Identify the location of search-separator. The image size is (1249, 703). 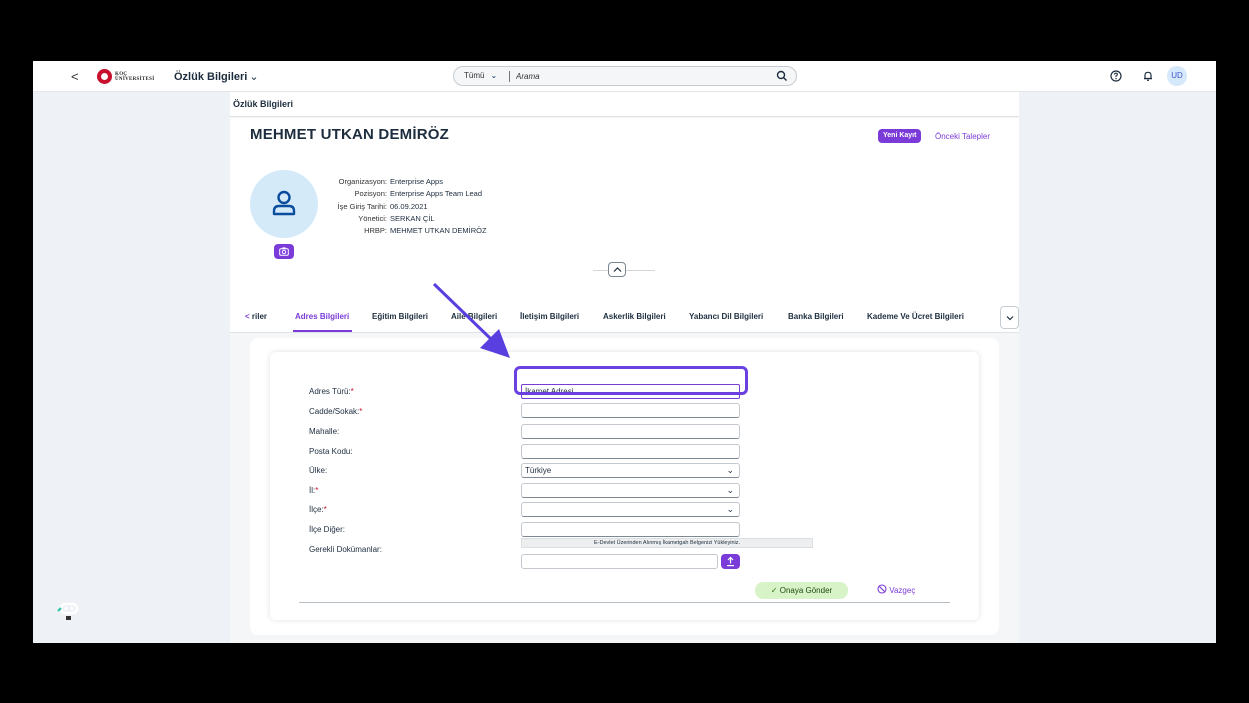
(509, 76).